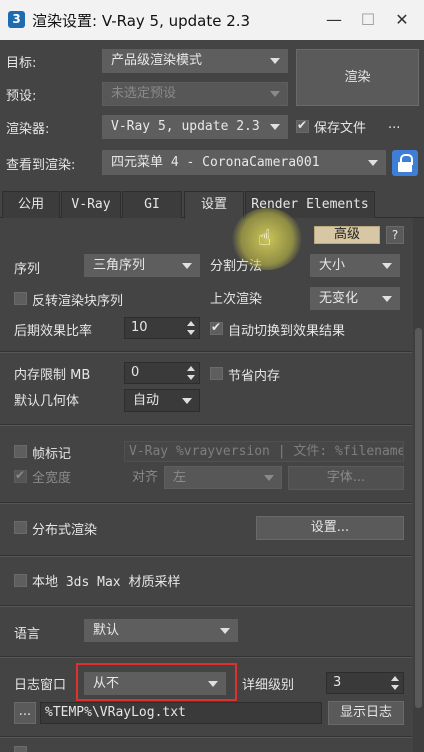 This screenshot has height=752, width=424. What do you see at coordinates (185, 126) in the screenshot?
I see `renderer-value: V-Ray 5, update 2.3` at bounding box center [185, 126].